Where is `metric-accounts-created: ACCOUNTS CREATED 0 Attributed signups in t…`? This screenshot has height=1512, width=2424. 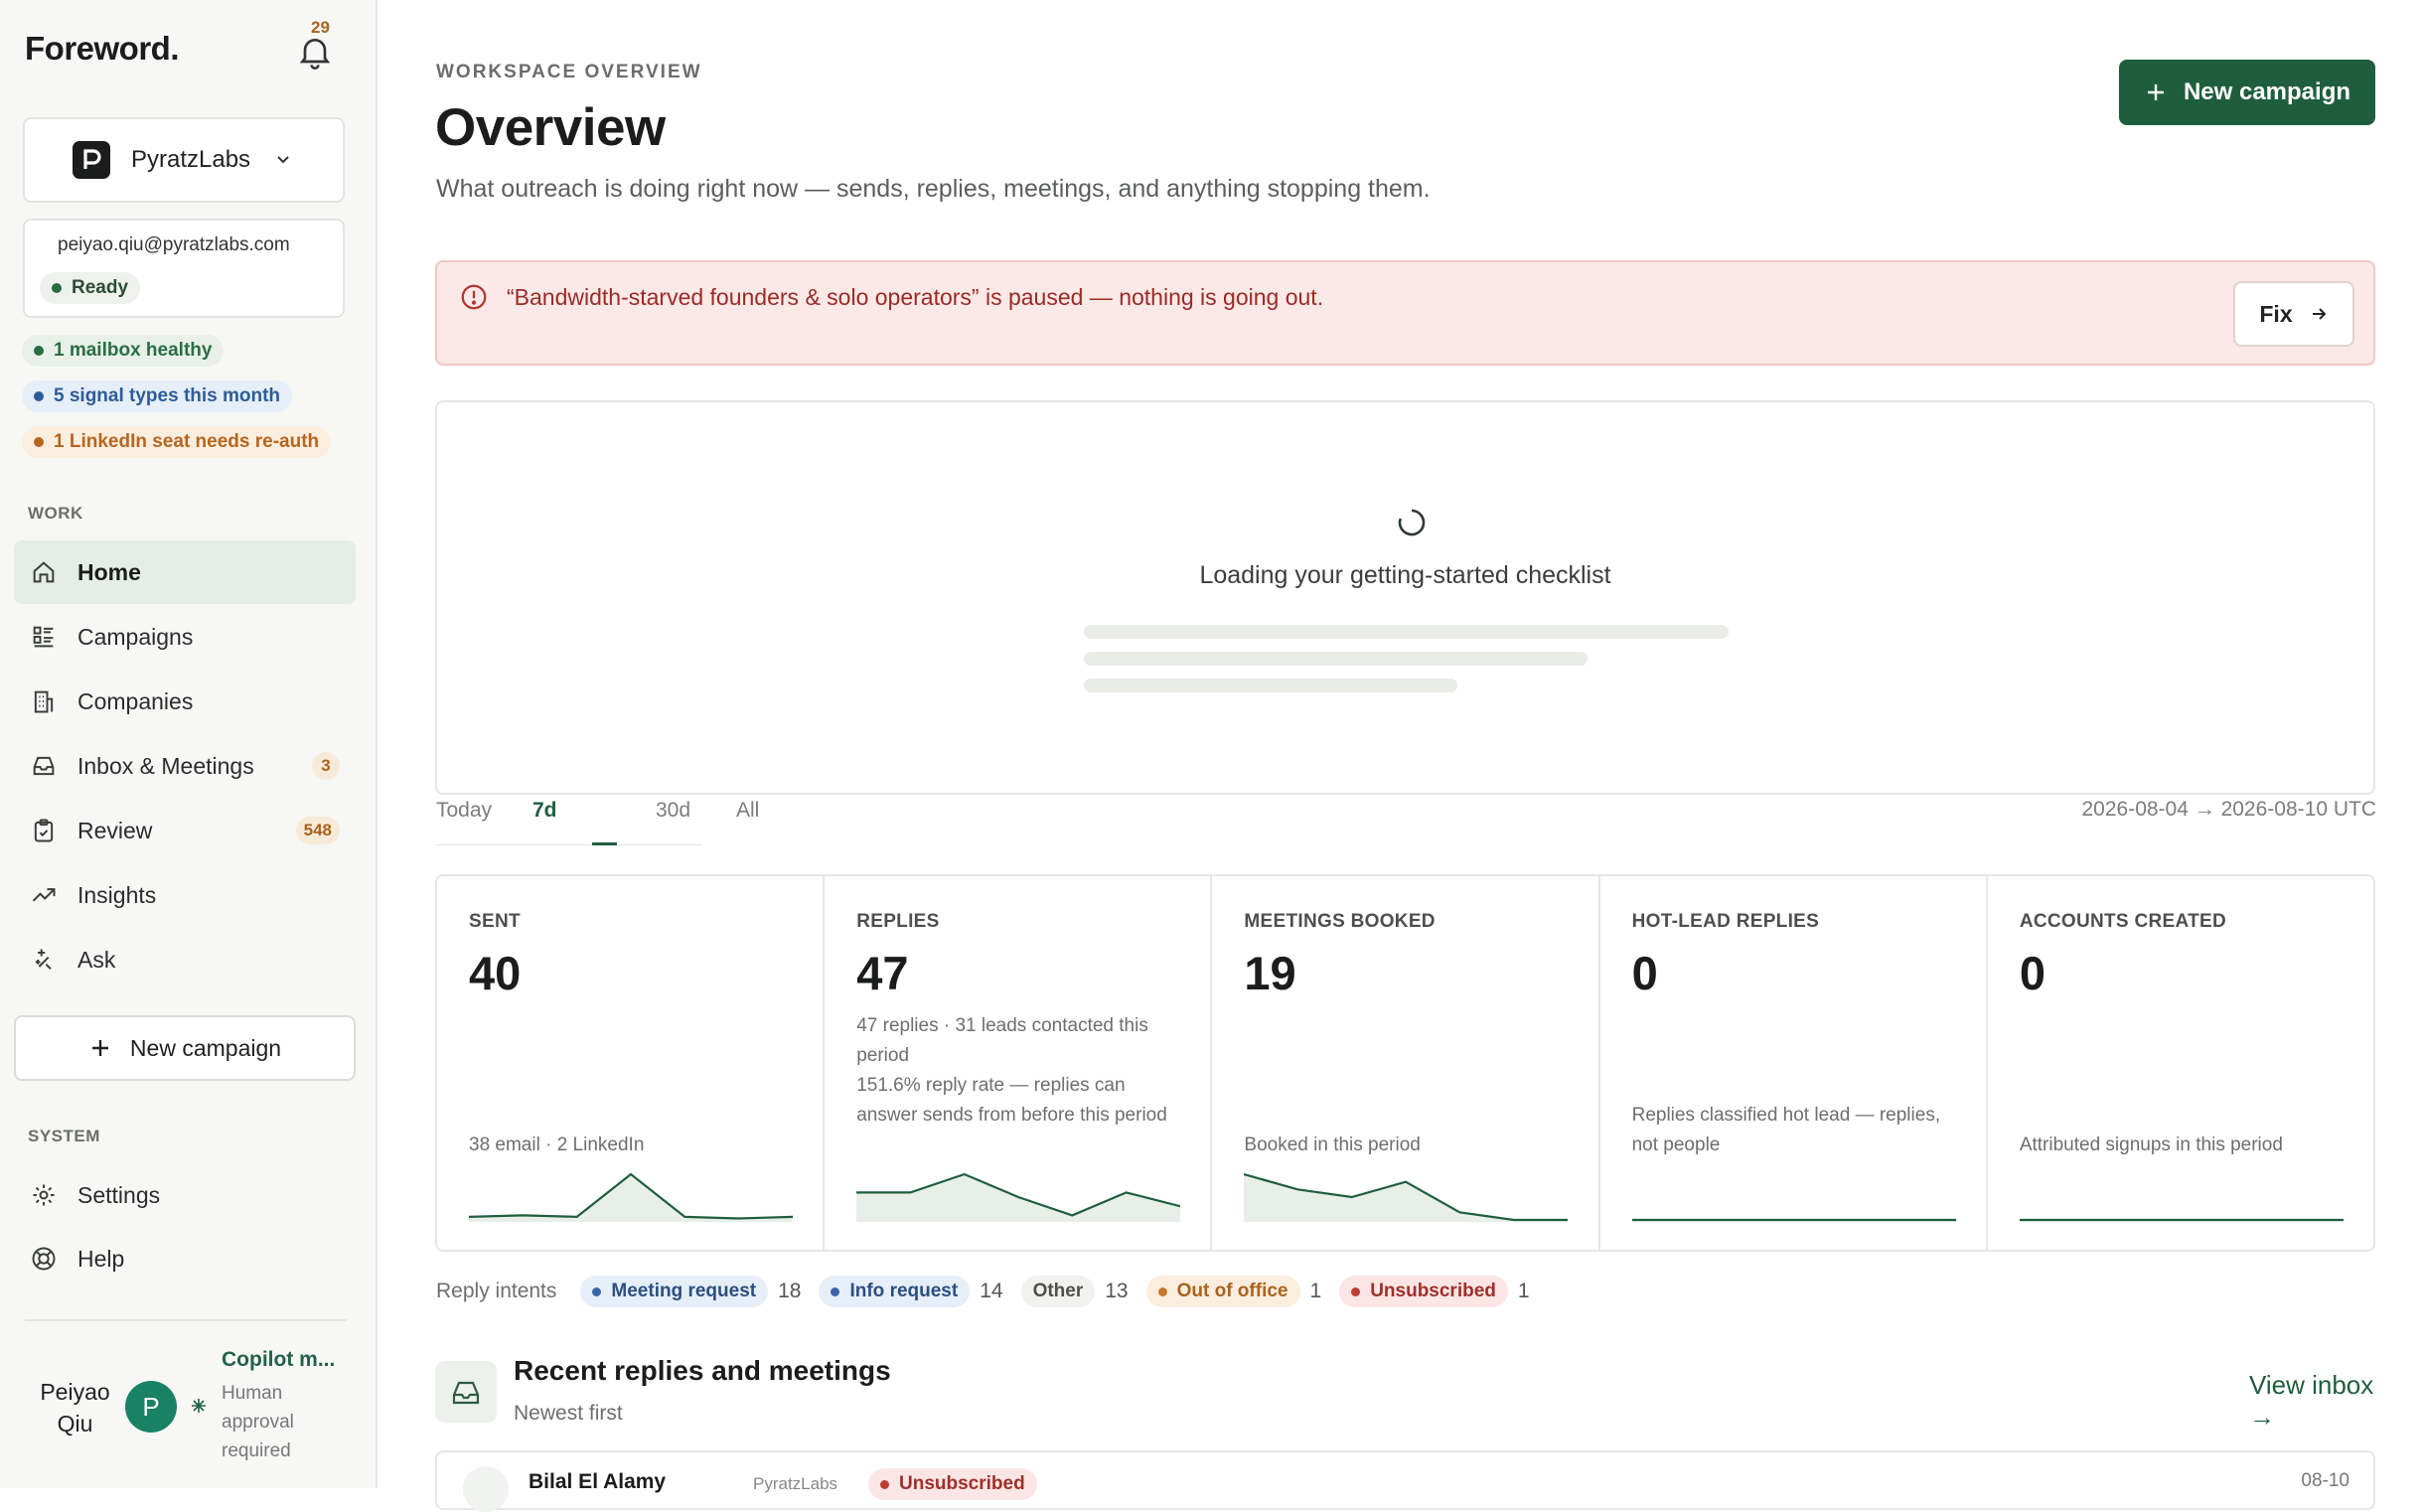
metric-accounts-created: ACCOUNTS CREATED 0 Attributed signups in t… is located at coordinates (2180, 1063).